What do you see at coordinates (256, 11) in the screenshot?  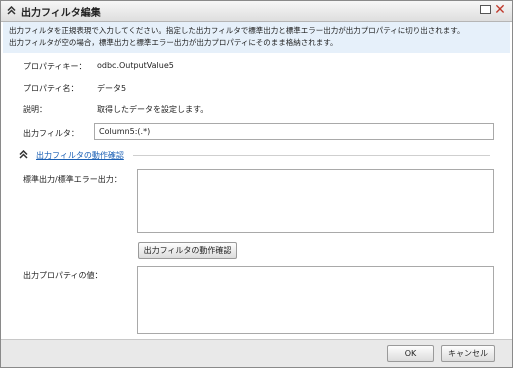 I see `title-bar: 出力フィルタ編集 ✕` at bounding box center [256, 11].